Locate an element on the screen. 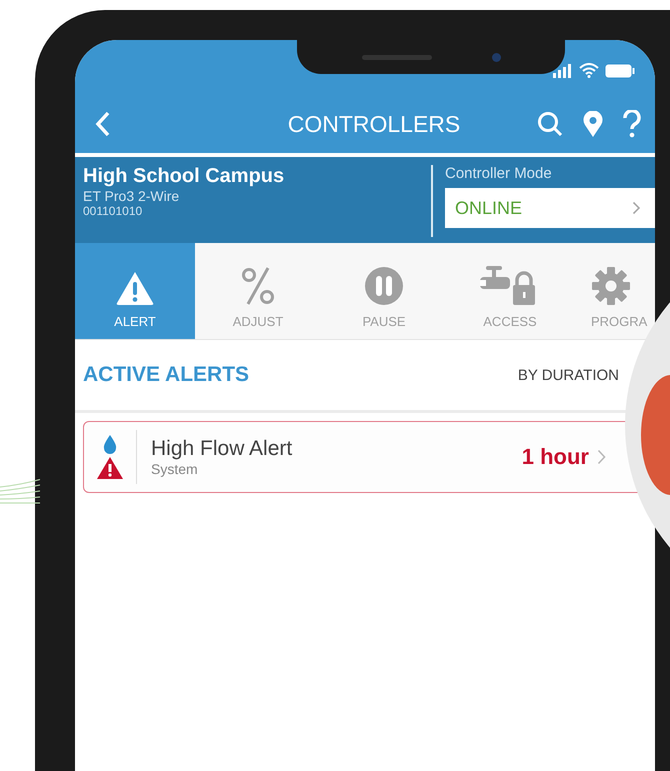  tab: PAUSE is located at coordinates (384, 291).